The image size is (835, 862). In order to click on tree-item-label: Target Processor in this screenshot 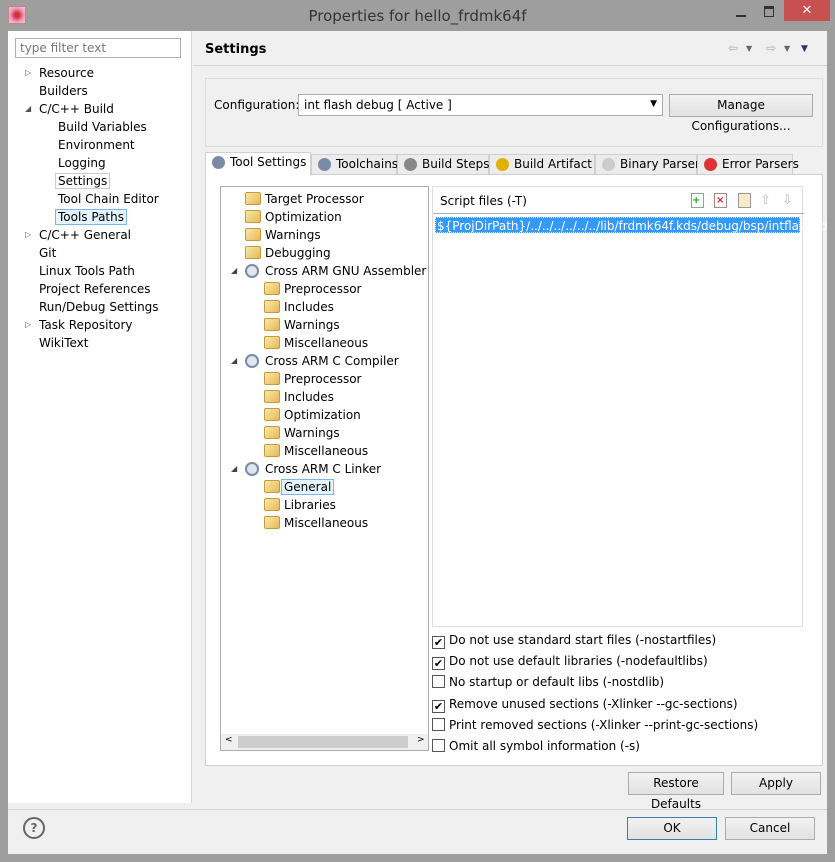, I will do `click(314, 199)`.